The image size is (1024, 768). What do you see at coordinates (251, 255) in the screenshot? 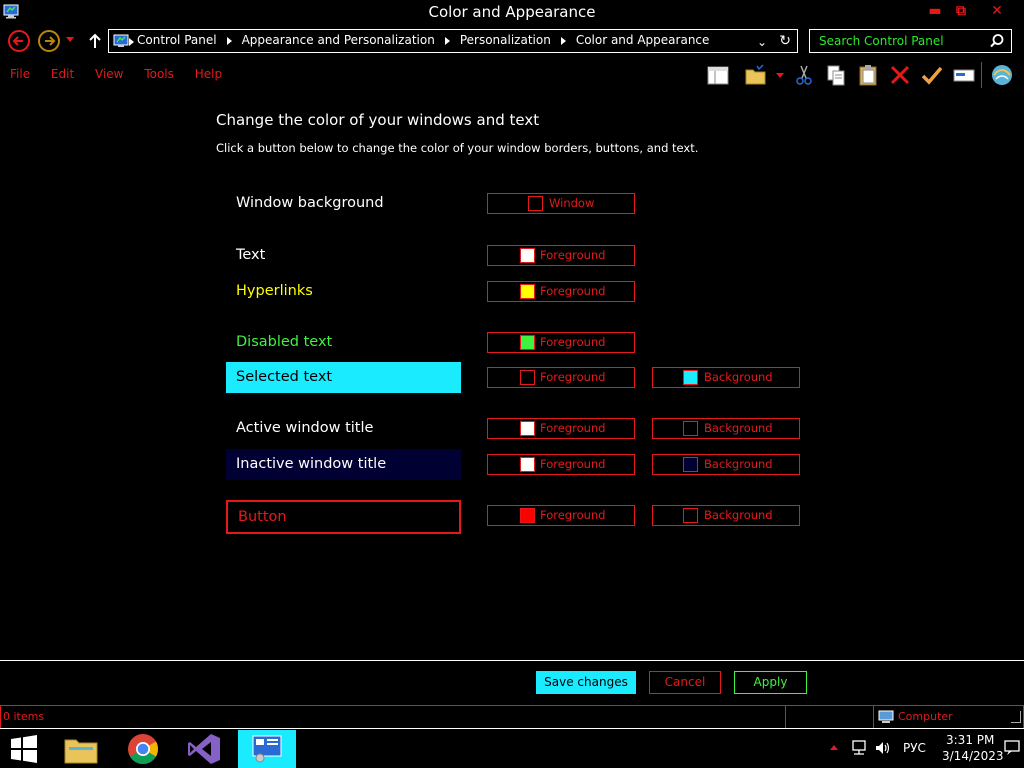
I see `row-label-text: Text` at bounding box center [251, 255].